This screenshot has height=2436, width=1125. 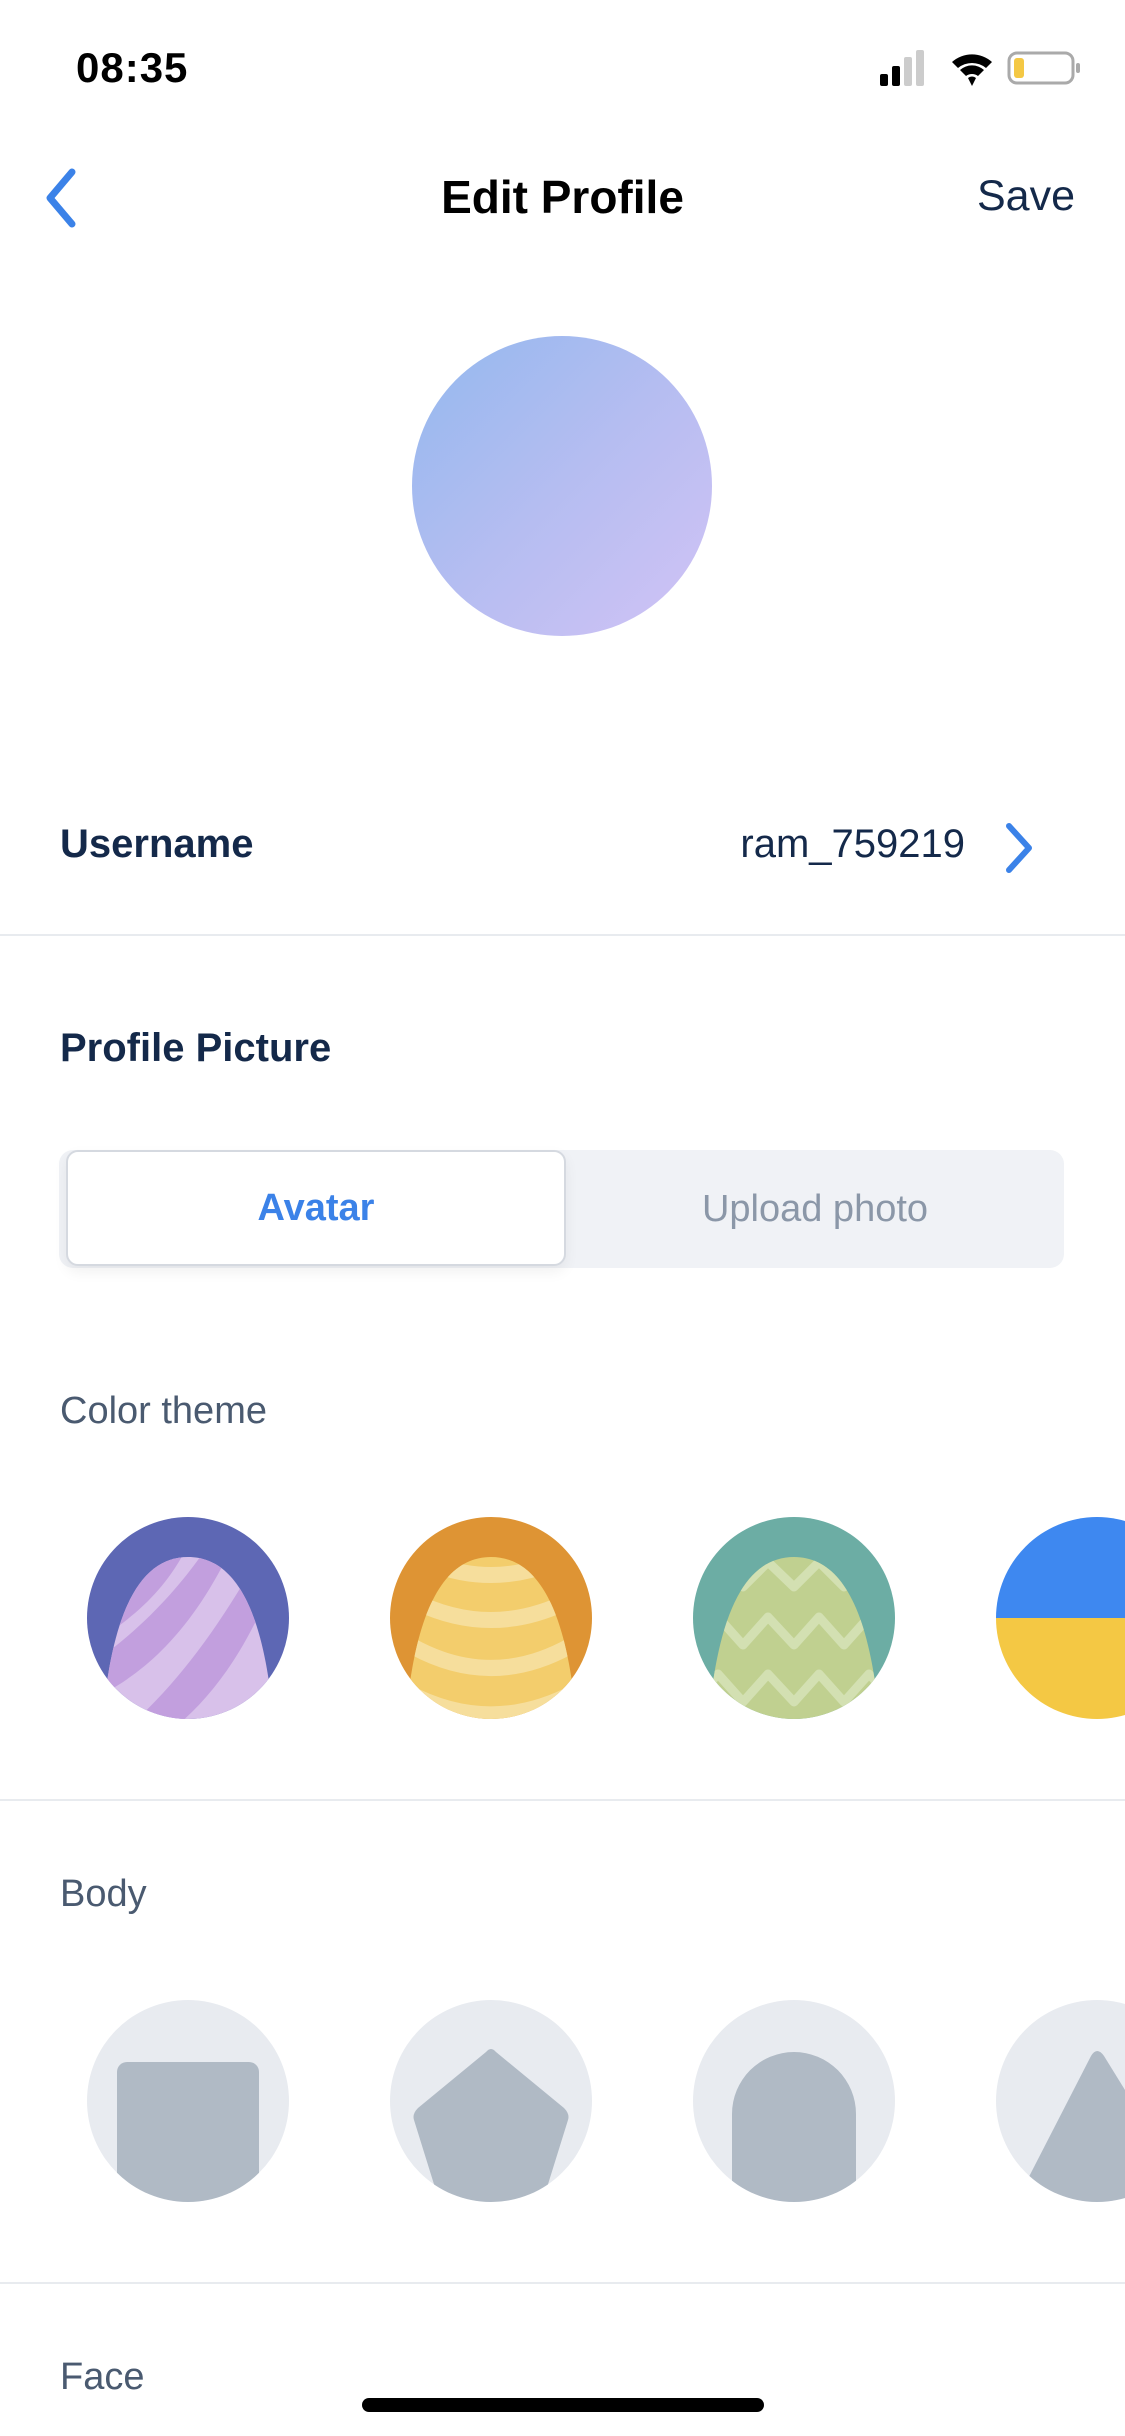 What do you see at coordinates (1019, 848) in the screenshot?
I see `chevron-right-icon` at bounding box center [1019, 848].